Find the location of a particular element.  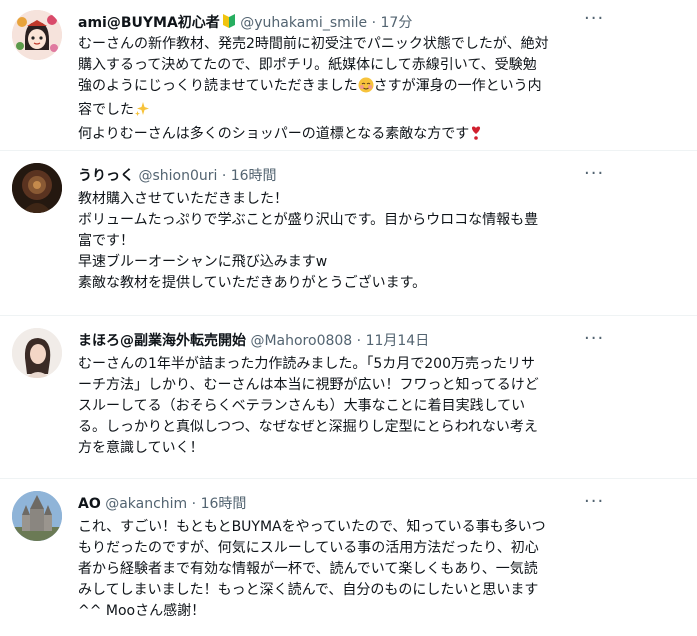

tweet-line: 方を意識していく！ is located at coordinates (141, 448).